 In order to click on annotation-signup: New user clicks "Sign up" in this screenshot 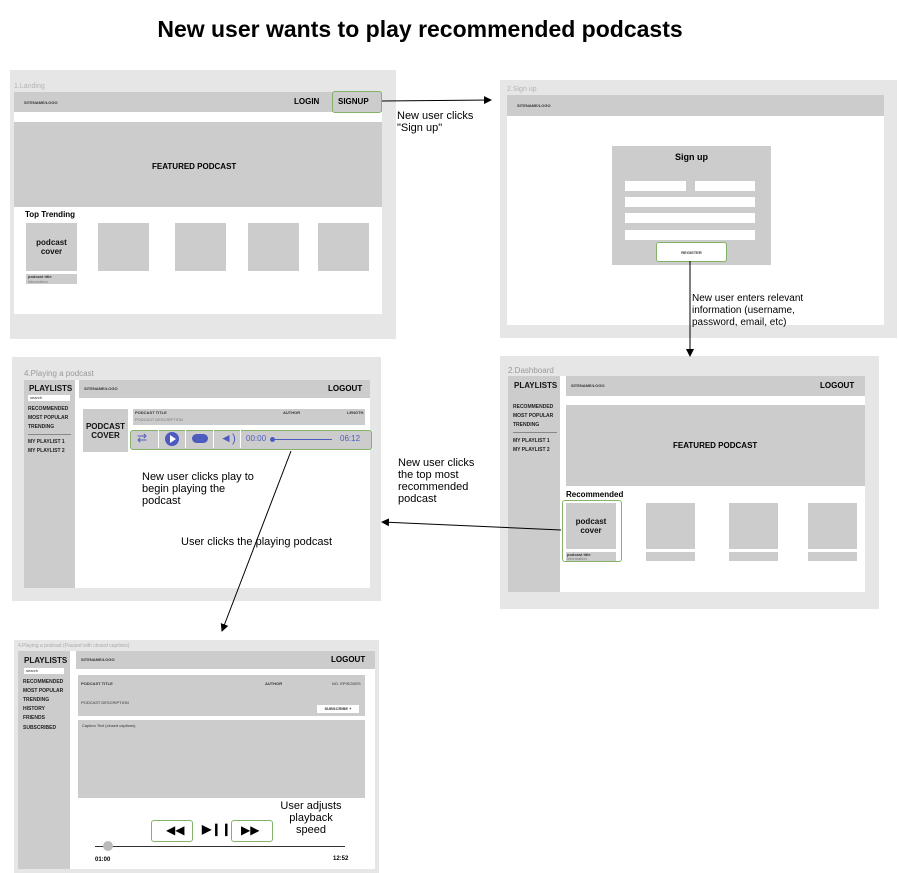, I will do `click(435, 122)`.